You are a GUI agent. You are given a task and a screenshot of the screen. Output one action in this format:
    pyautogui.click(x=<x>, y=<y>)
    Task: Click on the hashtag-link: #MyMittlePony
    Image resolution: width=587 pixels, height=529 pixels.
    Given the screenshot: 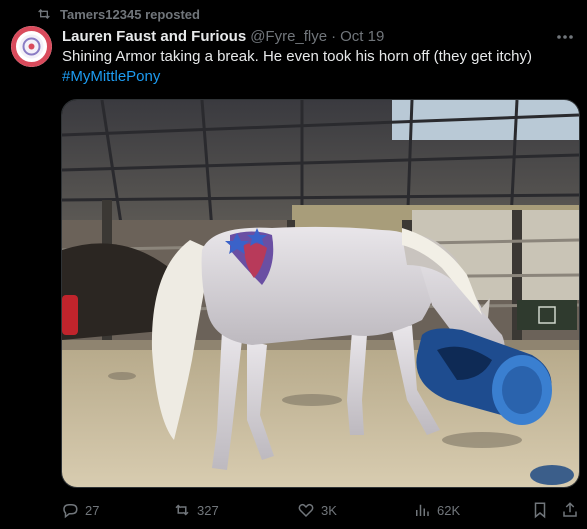 What is the action you would take?
    pyautogui.click(x=317, y=77)
    